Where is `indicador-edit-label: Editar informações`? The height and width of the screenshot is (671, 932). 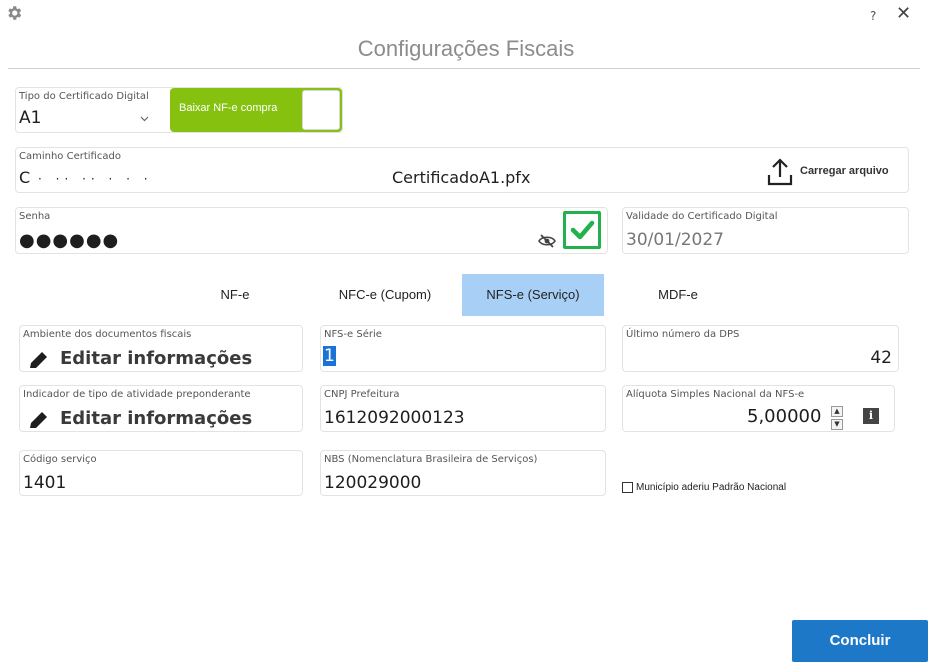
indicador-edit-label: Editar informações is located at coordinates (156, 418).